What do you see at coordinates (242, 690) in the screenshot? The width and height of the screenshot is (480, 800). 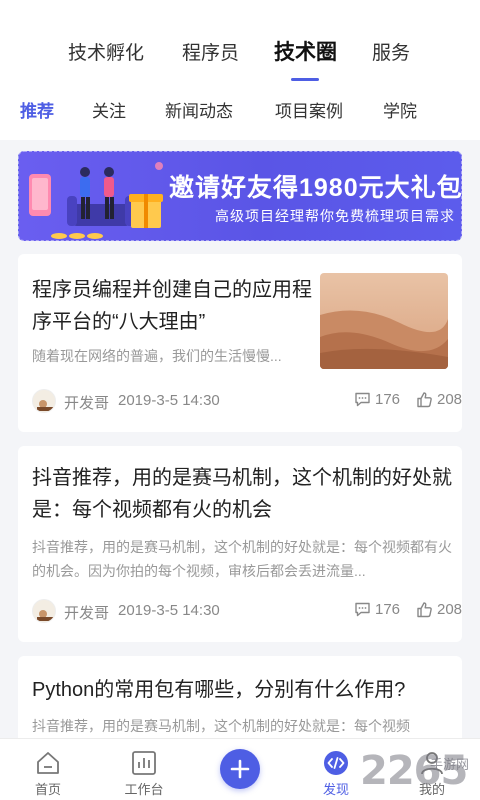 I see `article-title: Python的常用包有哪些，分别有什么作用?` at bounding box center [242, 690].